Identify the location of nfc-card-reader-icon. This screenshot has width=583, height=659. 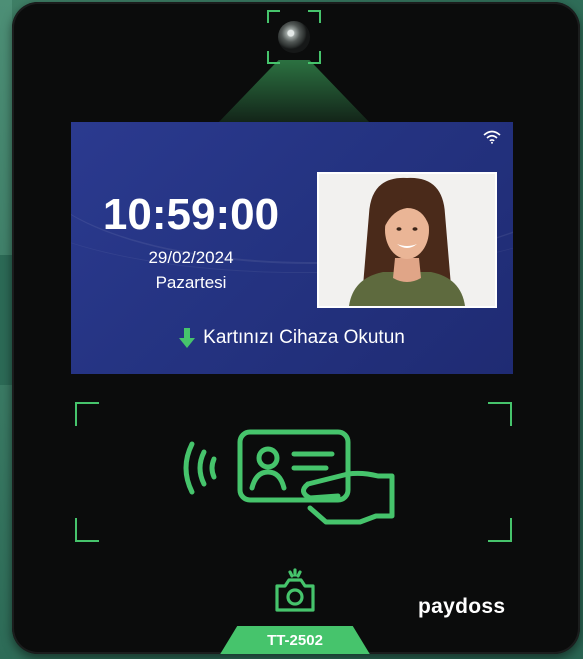
(293, 476).